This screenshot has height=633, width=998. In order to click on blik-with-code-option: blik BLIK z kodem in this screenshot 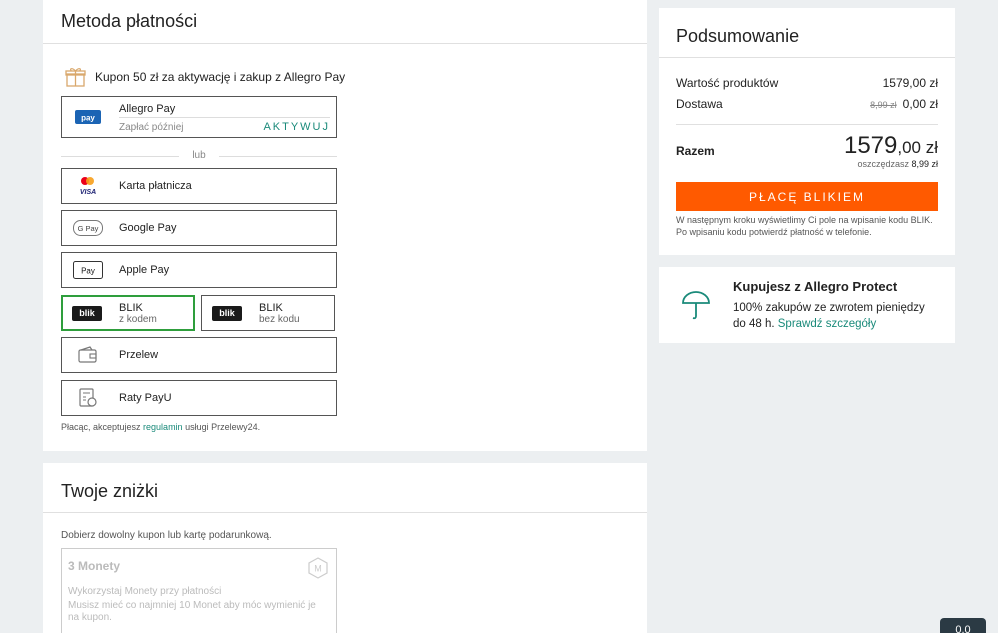, I will do `click(128, 313)`.